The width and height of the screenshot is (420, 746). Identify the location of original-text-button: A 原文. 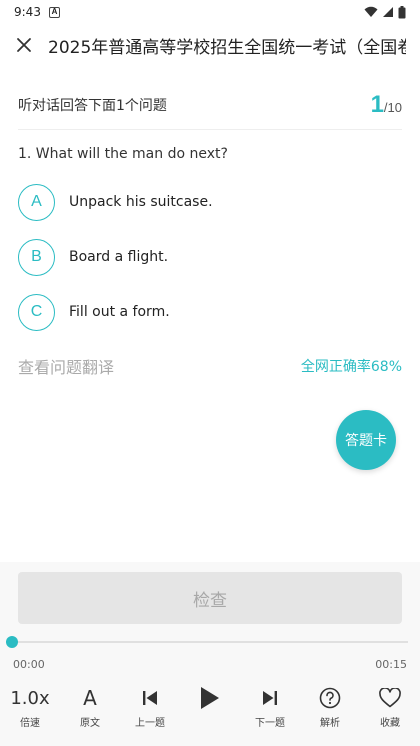
(90, 707).